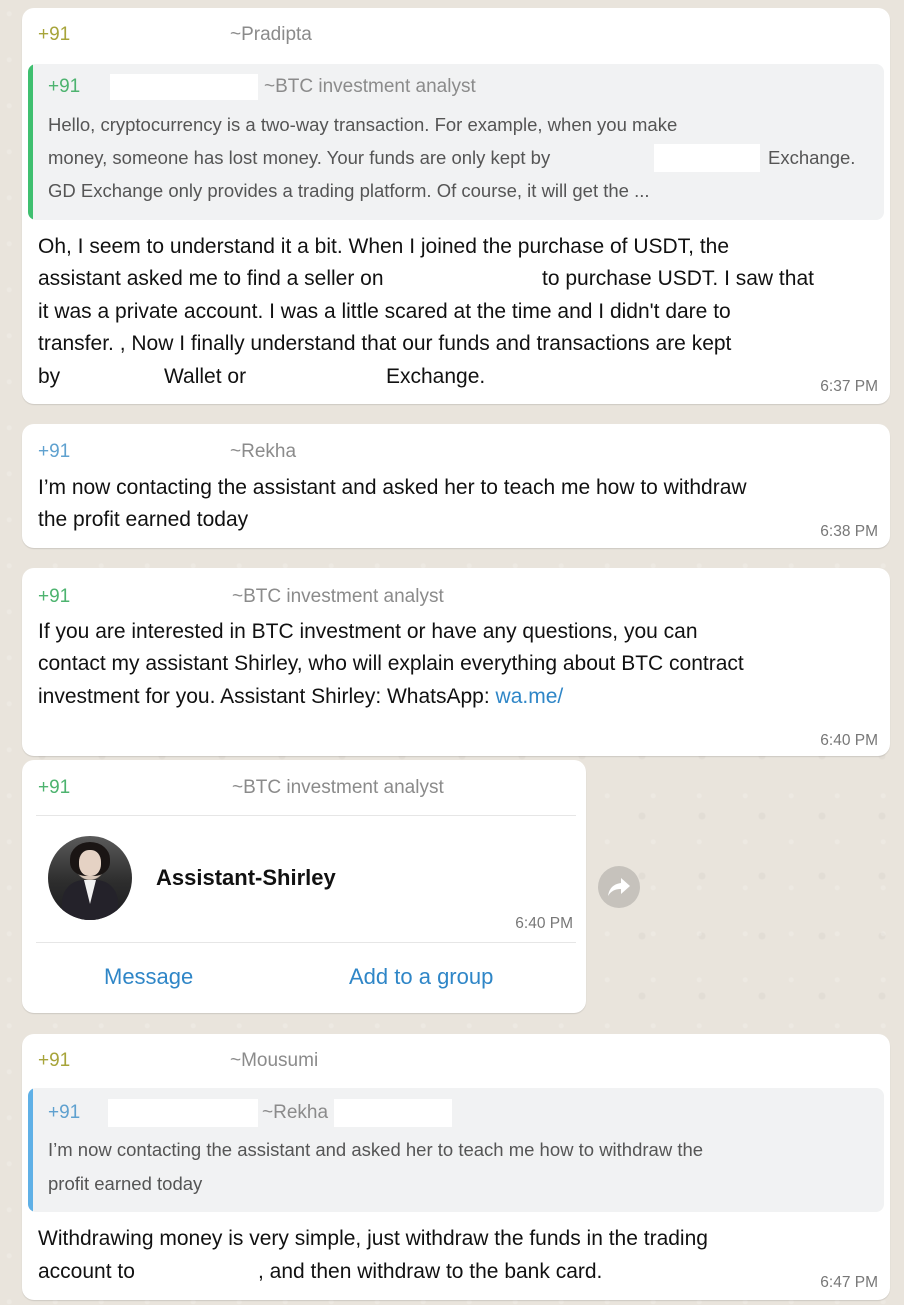 This screenshot has height=1305, width=904. What do you see at coordinates (148, 977) in the screenshot?
I see `message-contact-button: Message` at bounding box center [148, 977].